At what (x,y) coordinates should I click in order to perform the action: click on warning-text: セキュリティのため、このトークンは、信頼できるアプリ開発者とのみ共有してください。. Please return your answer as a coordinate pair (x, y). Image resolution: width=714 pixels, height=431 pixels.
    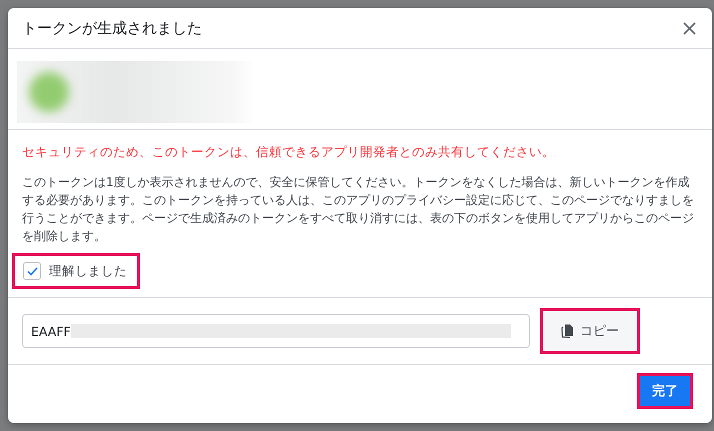
    Looking at the image, I should click on (289, 152).